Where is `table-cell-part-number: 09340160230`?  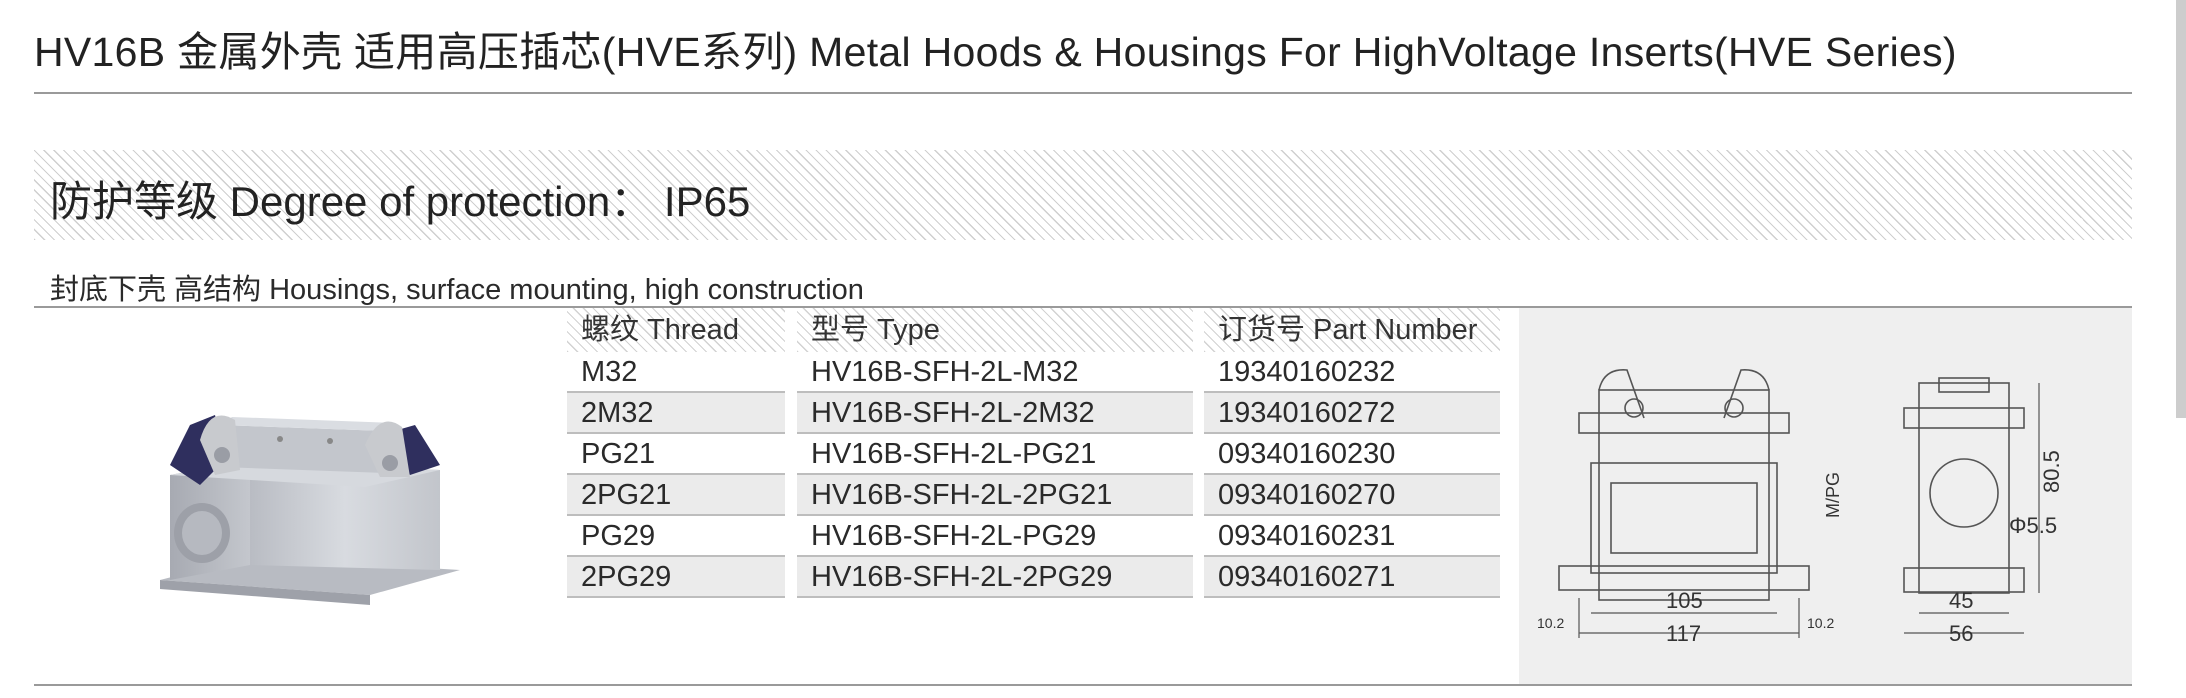 table-cell-part-number: 09340160230 is located at coordinates (1352, 454).